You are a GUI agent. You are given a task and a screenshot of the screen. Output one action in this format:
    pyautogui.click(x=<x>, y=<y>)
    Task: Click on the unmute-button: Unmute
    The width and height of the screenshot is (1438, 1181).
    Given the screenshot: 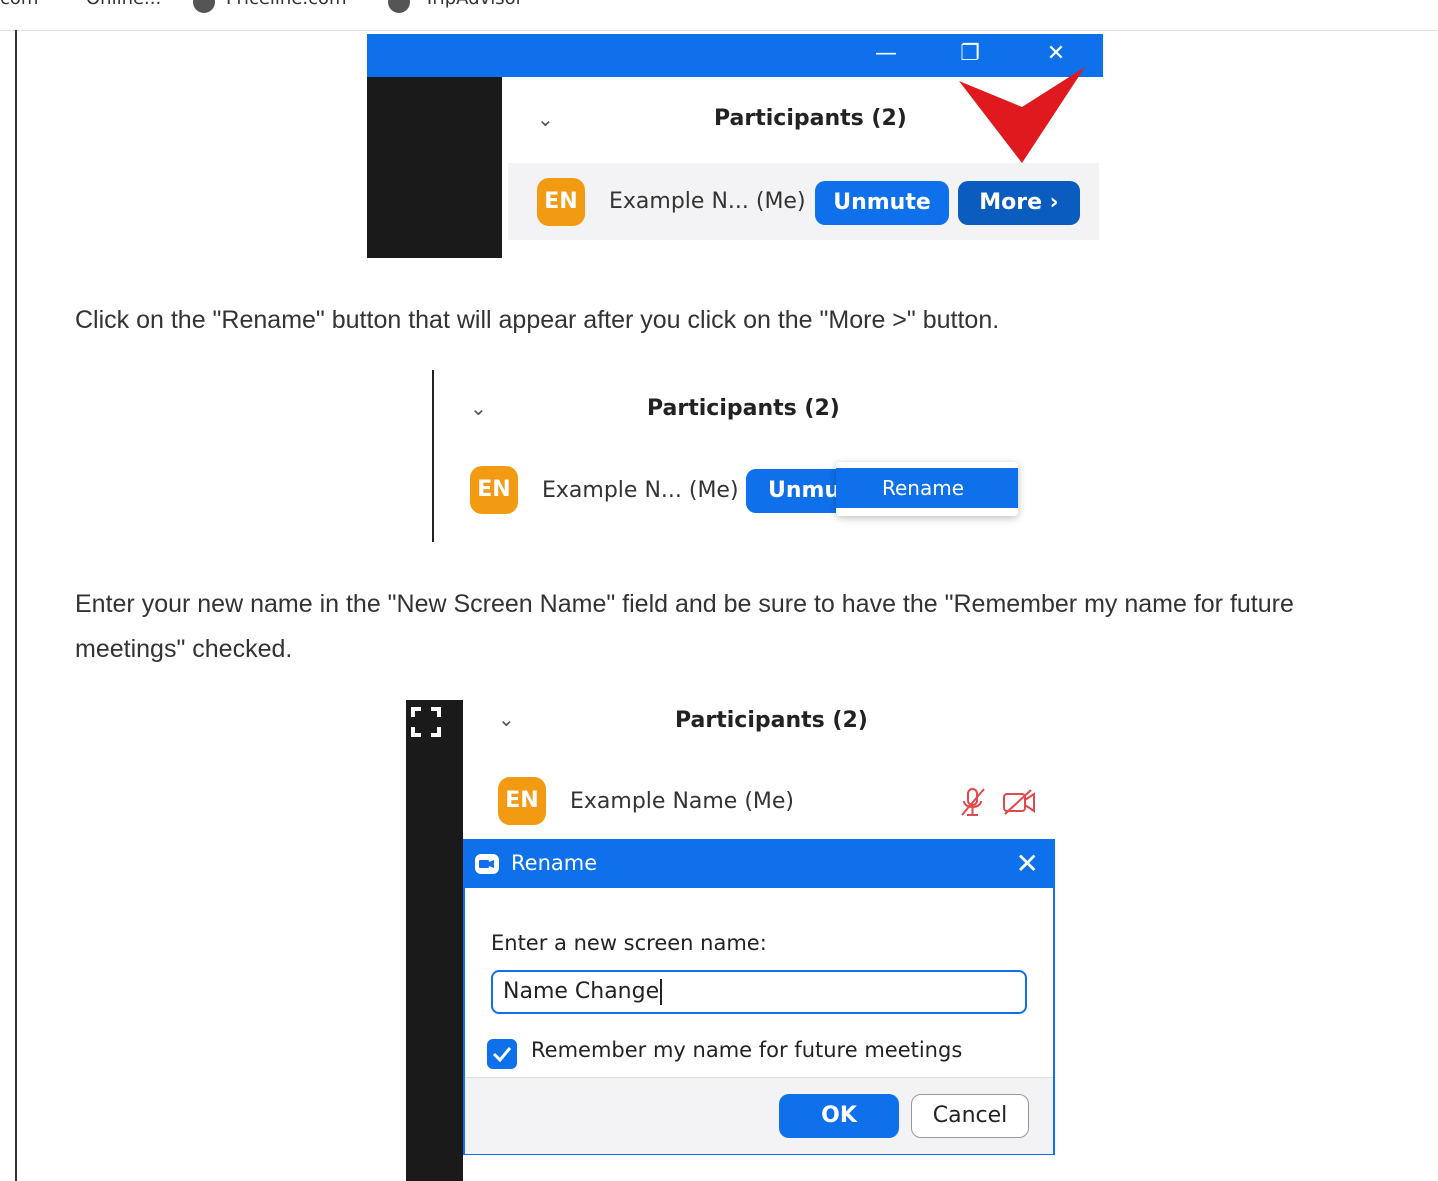 What is the action you would take?
    pyautogui.click(x=882, y=203)
    